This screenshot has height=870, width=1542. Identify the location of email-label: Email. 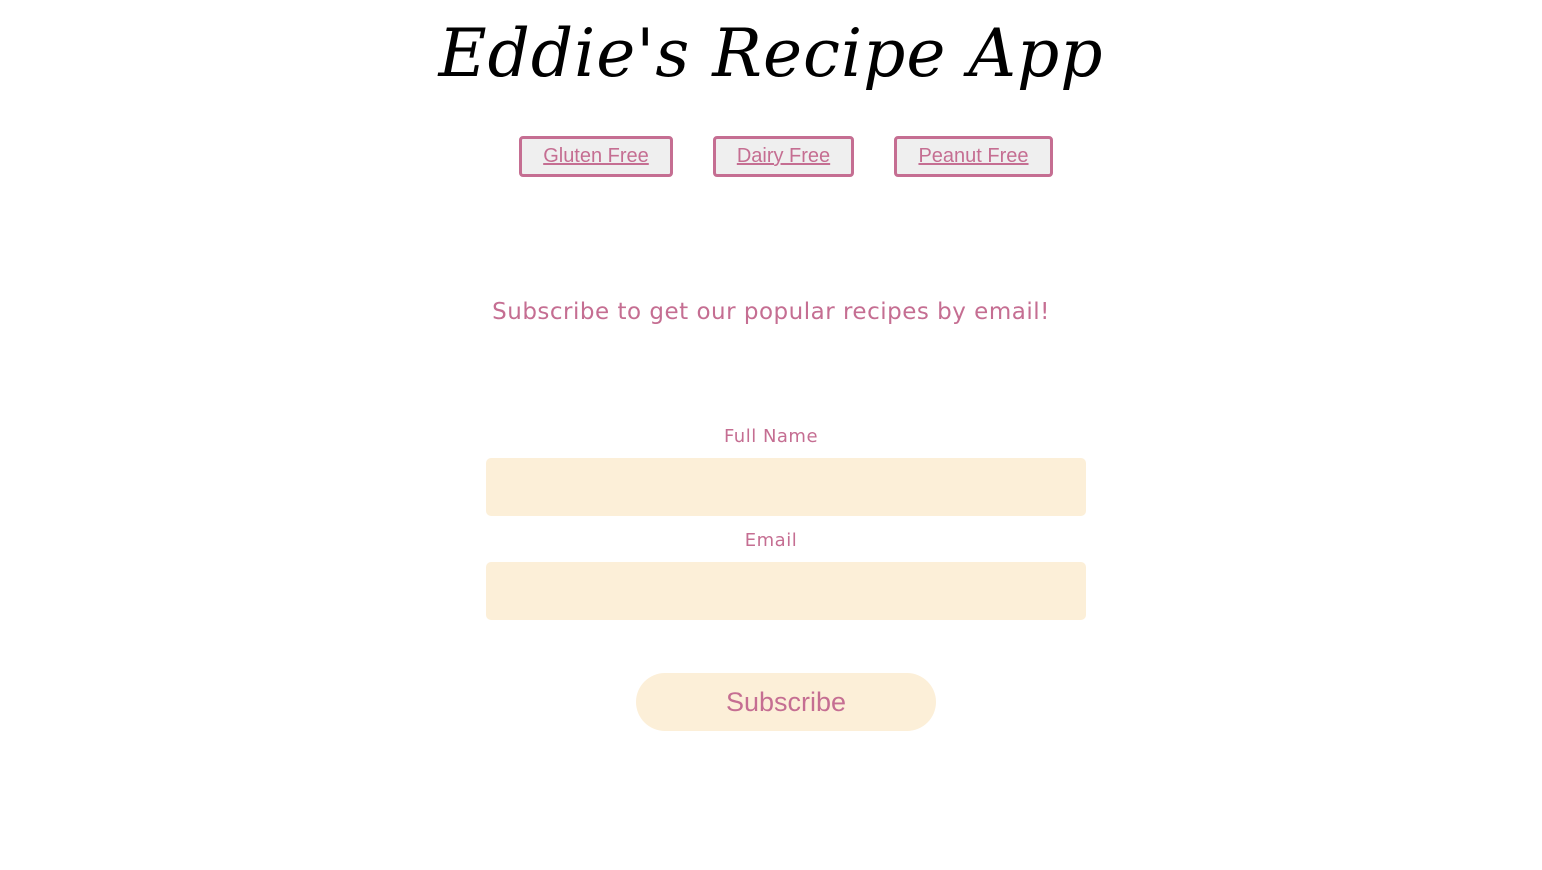
(771, 540).